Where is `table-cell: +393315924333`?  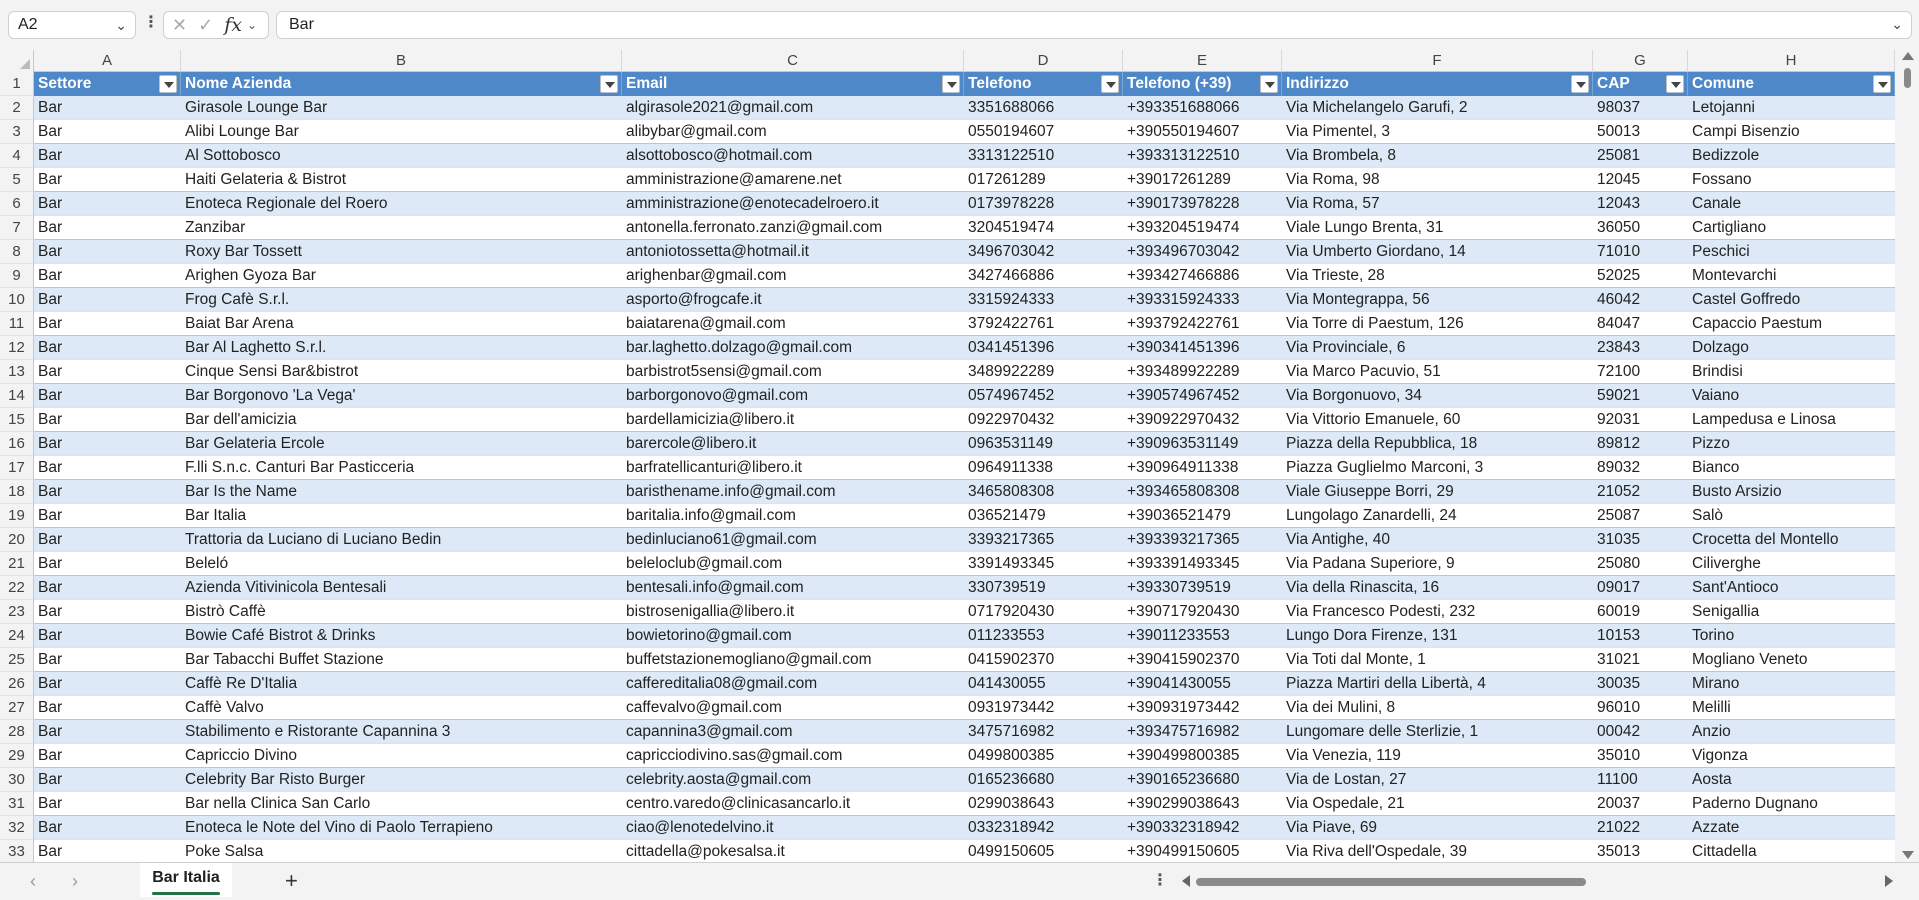
table-cell: +393315924333 is located at coordinates (1202, 300).